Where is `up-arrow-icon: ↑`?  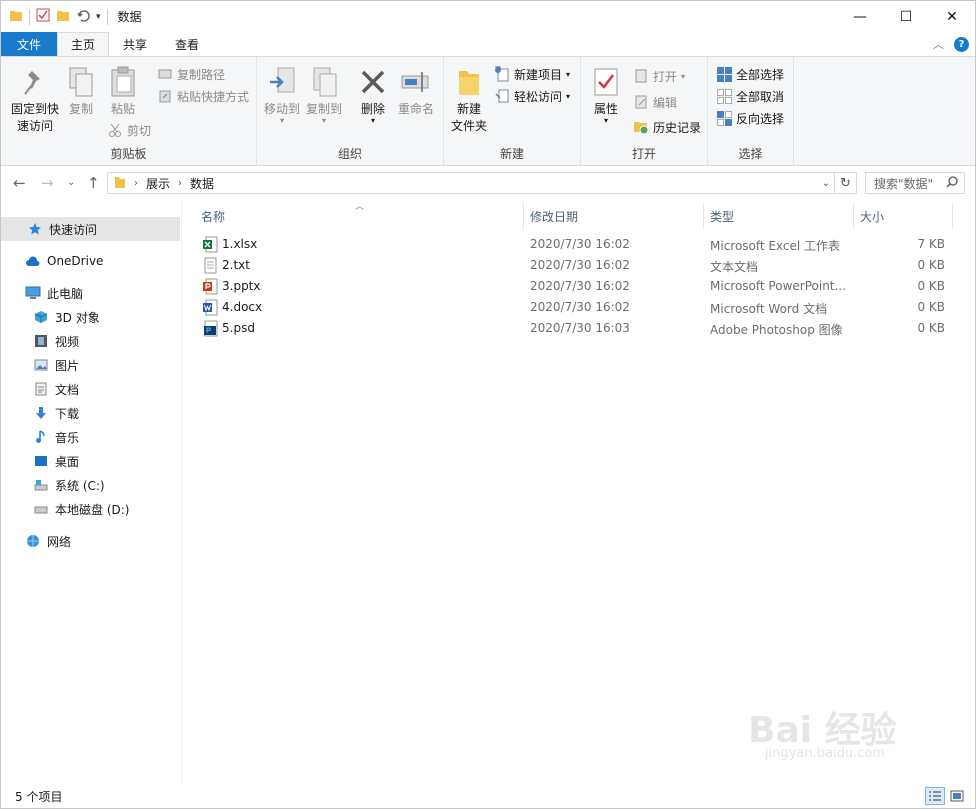 up-arrow-icon: ↑ is located at coordinates (93, 183).